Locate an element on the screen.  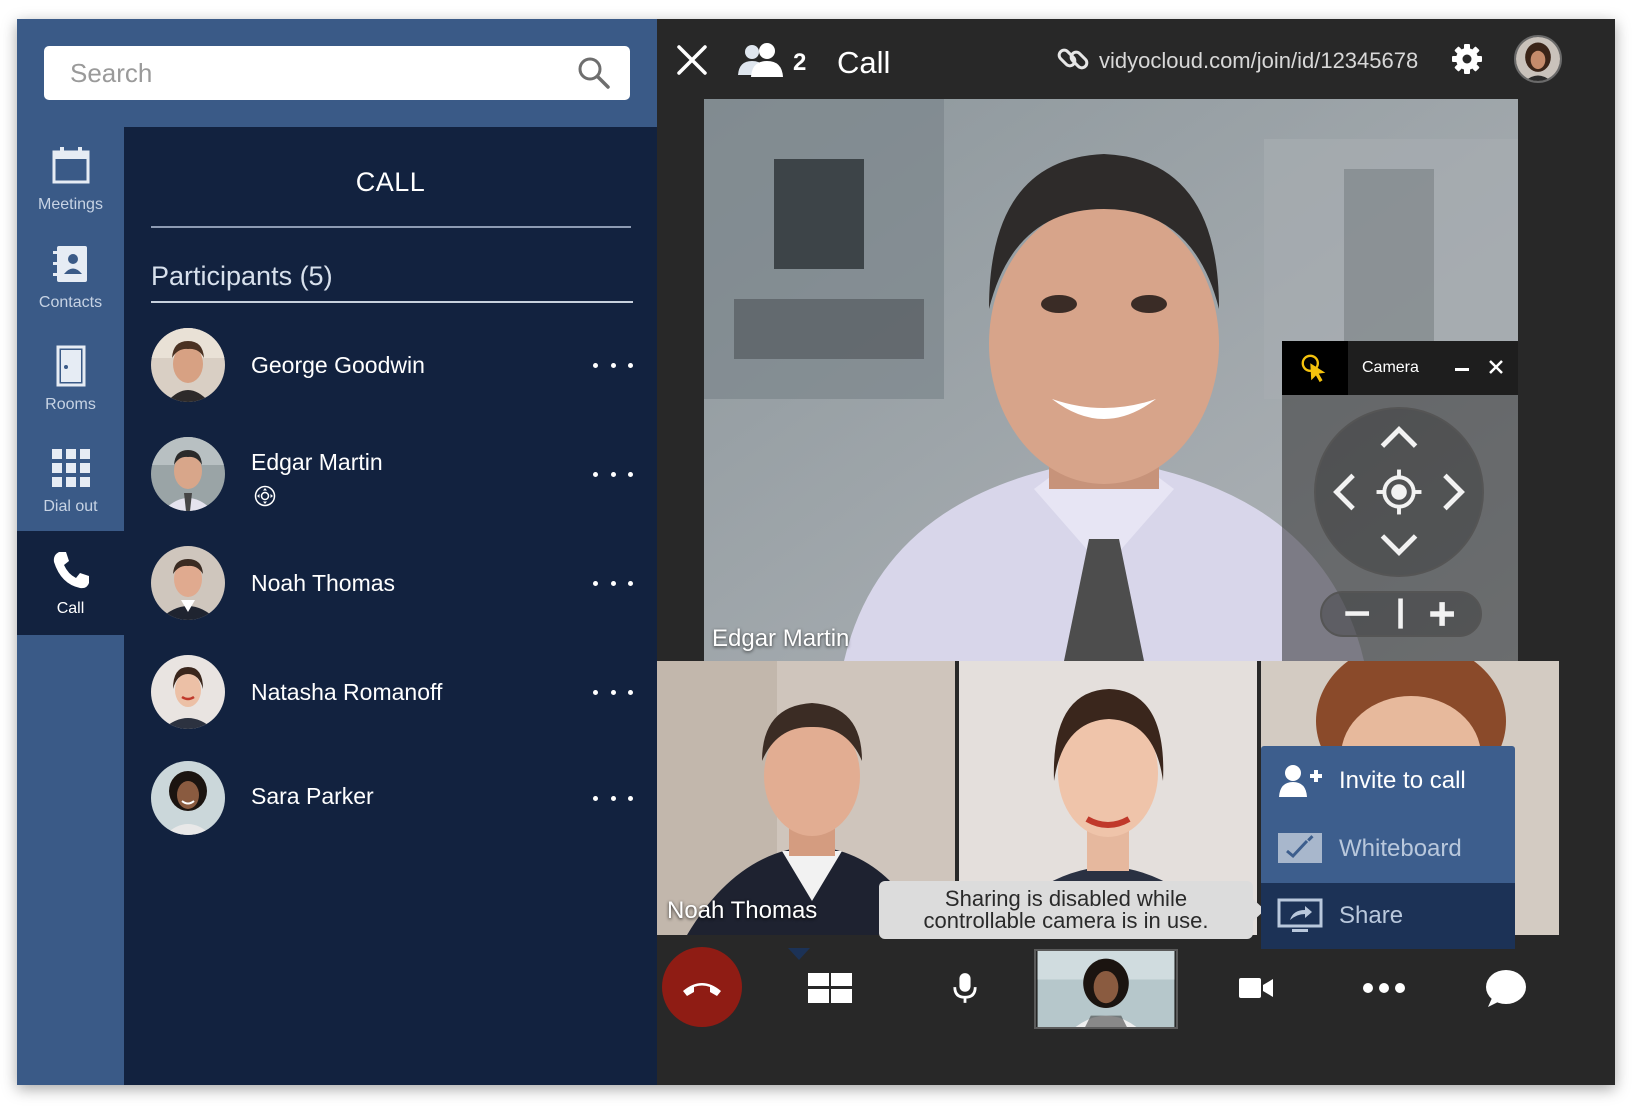
menu-item-label: Share is located at coordinates (1371, 915).